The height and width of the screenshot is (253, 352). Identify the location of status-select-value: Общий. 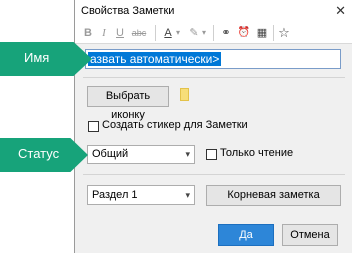
(110, 154).